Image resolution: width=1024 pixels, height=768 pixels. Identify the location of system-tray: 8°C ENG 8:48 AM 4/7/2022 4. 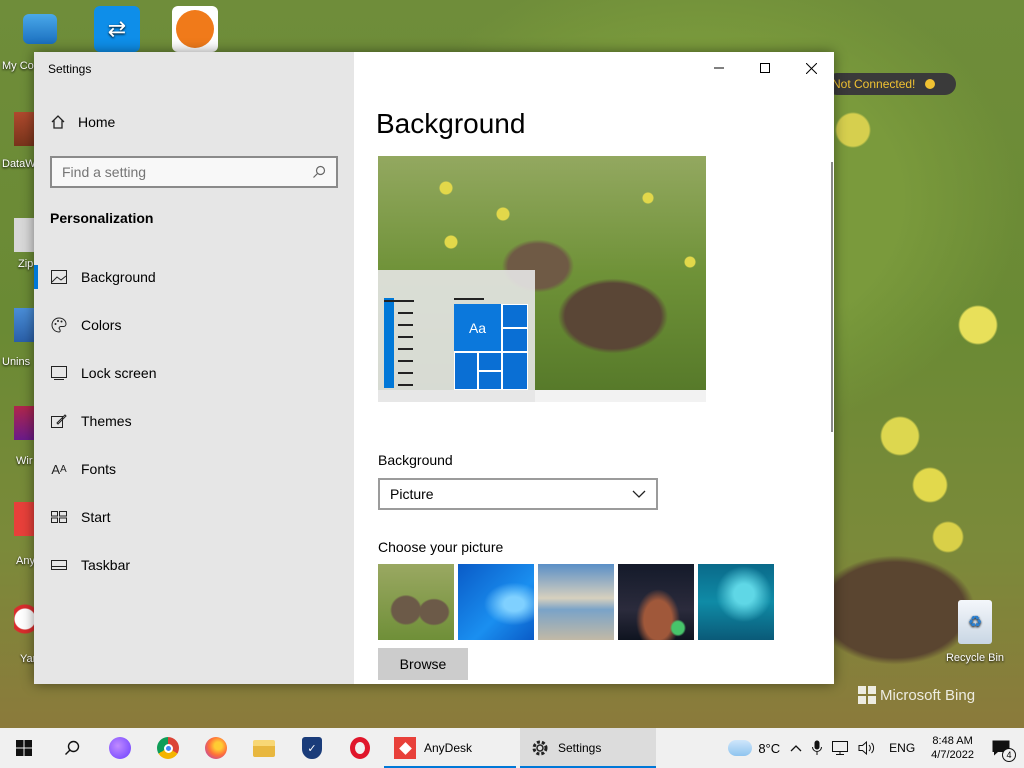
(873, 748).